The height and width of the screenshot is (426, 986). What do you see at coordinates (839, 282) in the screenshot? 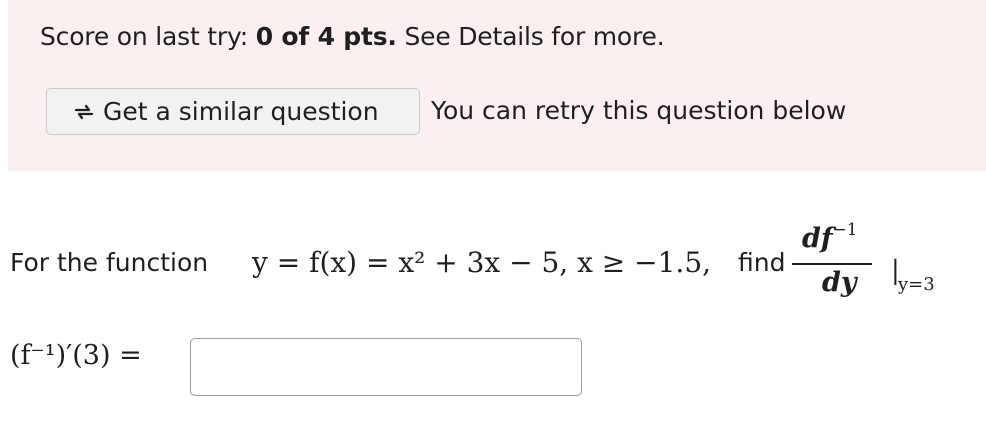
I see `fraction-denominator: dy` at bounding box center [839, 282].